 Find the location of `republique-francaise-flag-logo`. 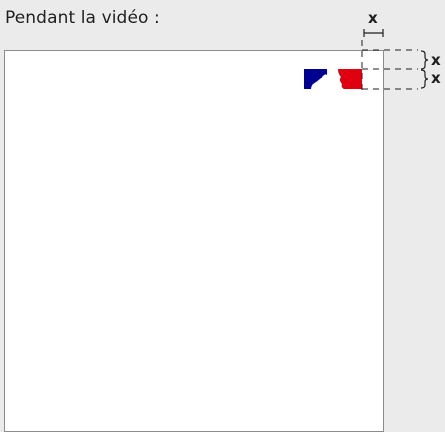

republique-francaise-flag-logo is located at coordinates (333, 79).